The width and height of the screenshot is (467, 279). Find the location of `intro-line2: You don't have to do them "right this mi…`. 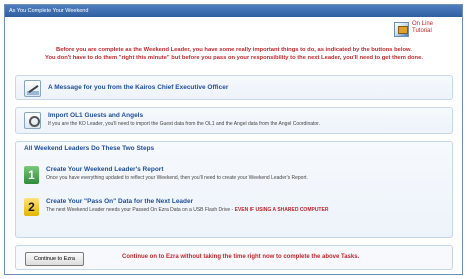

intro-line2: You don't have to do them "right this mi… is located at coordinates (234, 58).